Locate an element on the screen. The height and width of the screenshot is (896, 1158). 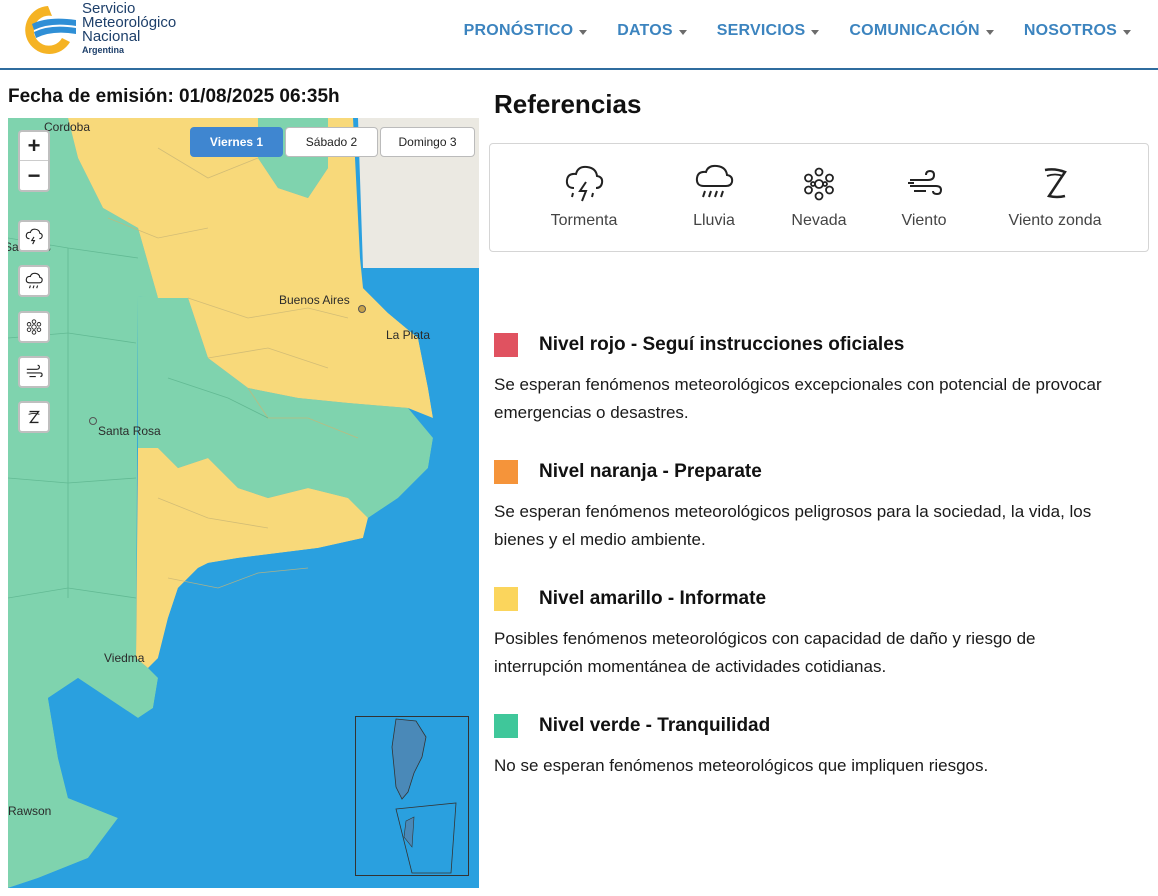
legend-label: Nevada is located at coordinates (819, 220).